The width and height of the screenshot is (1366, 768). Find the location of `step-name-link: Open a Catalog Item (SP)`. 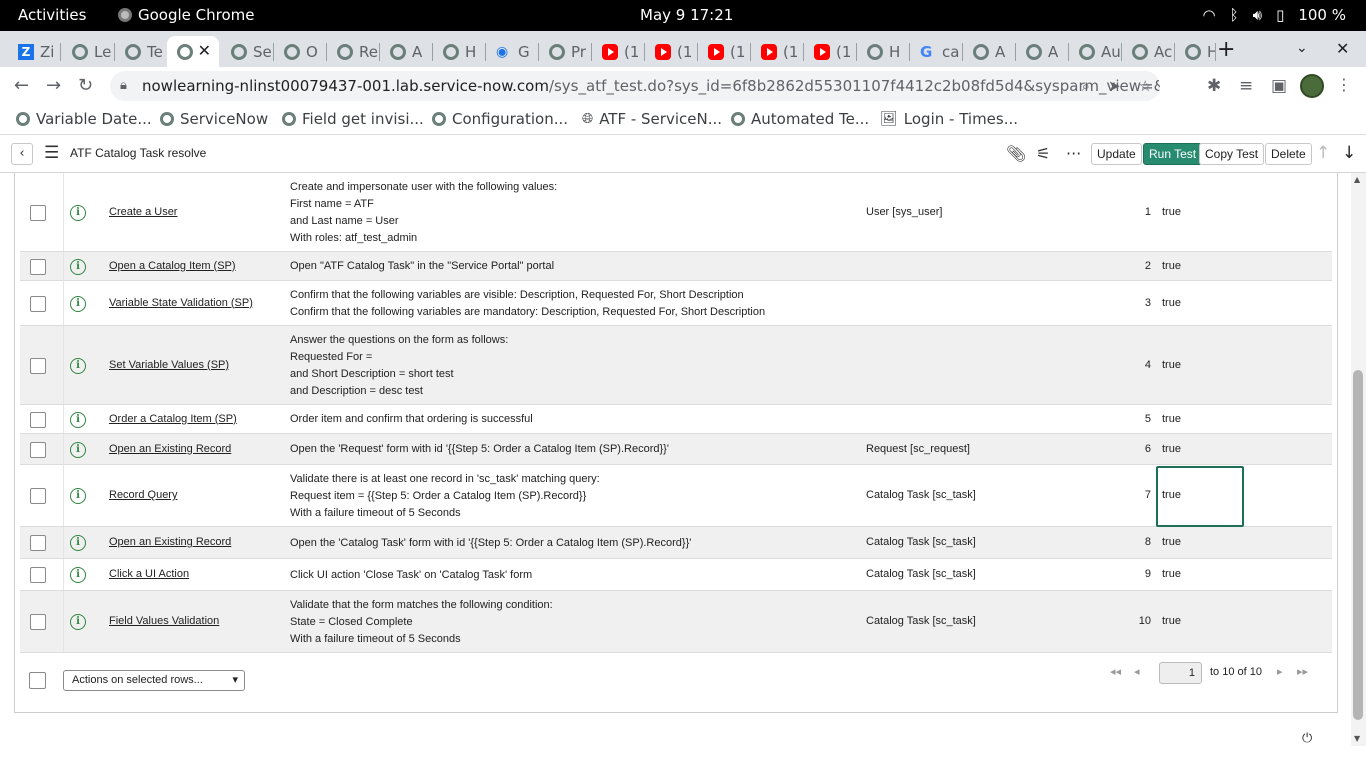

step-name-link: Open a Catalog Item (SP) is located at coordinates (172, 266).